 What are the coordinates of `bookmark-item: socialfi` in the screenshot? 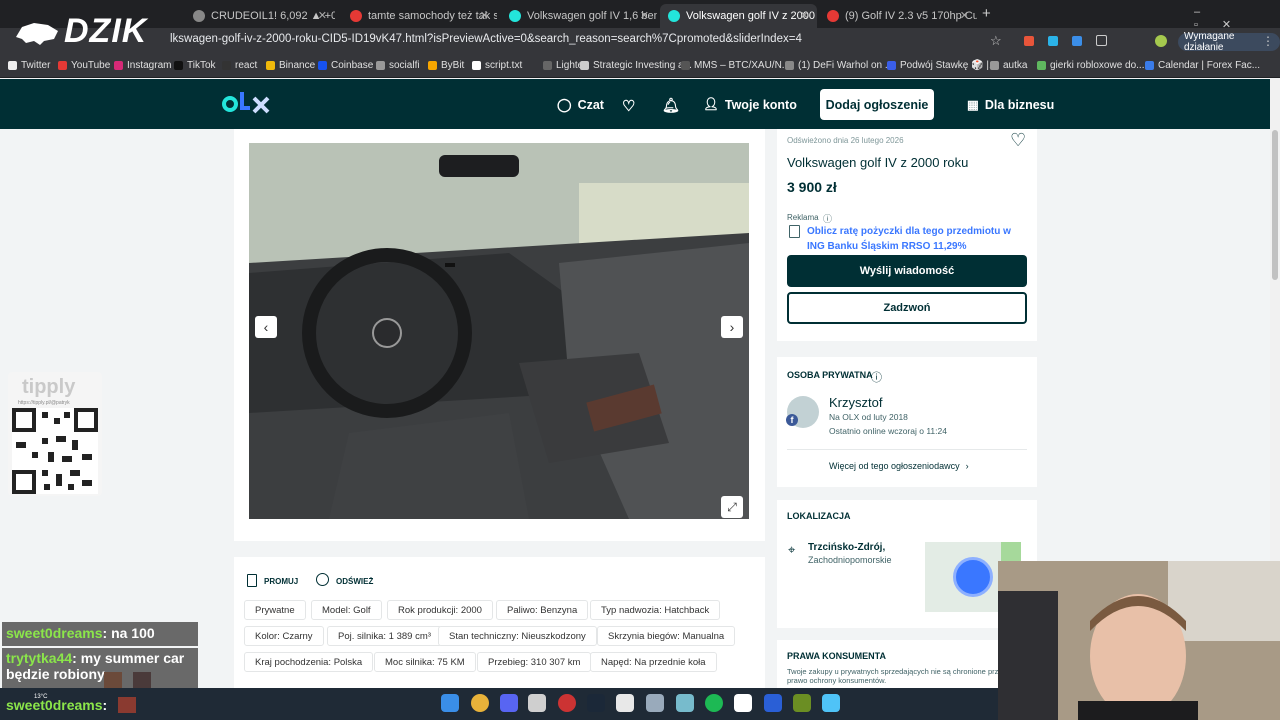 It's located at (398, 65).